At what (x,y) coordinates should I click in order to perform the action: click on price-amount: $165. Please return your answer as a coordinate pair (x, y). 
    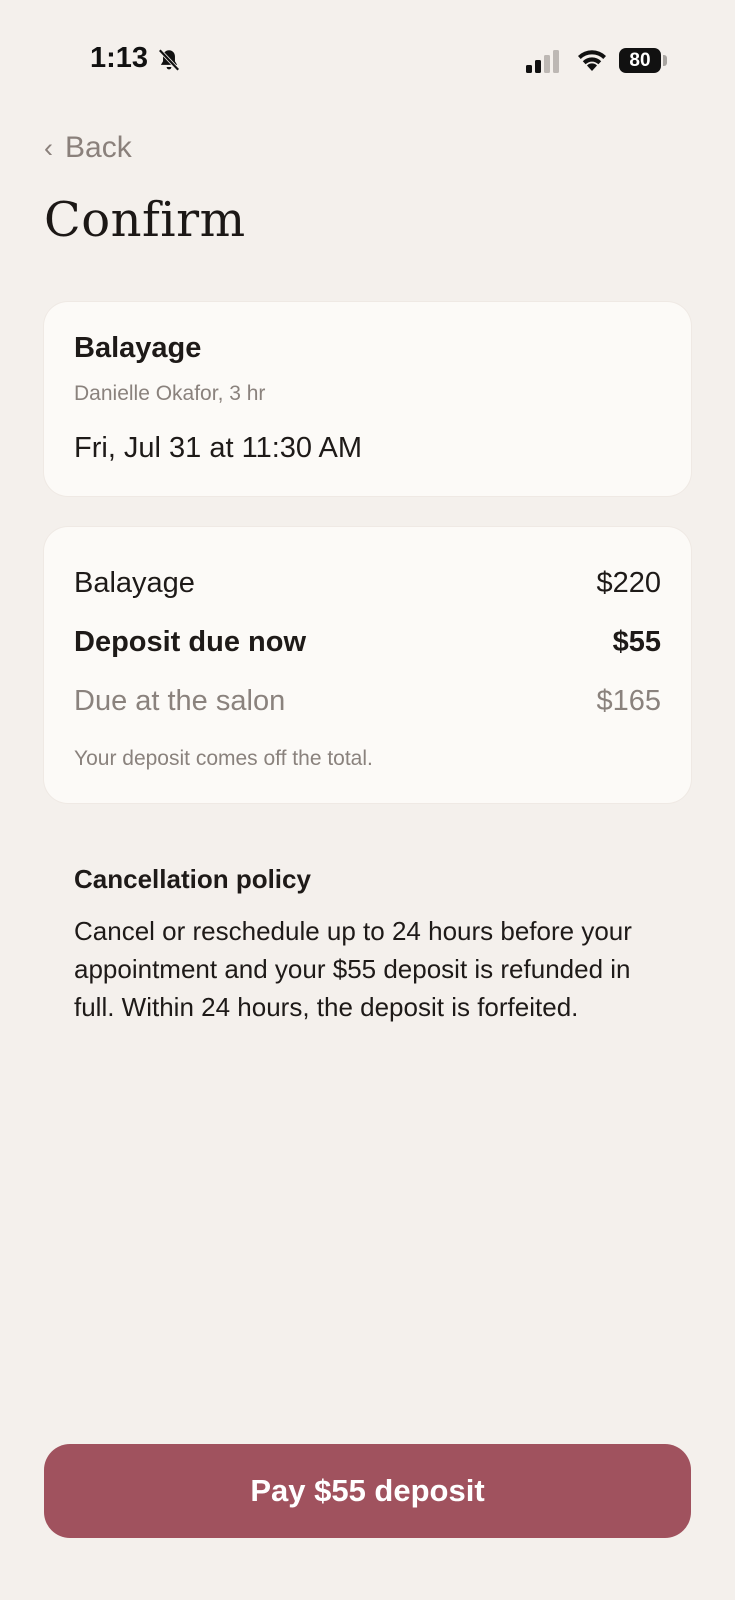
    Looking at the image, I should click on (628, 701).